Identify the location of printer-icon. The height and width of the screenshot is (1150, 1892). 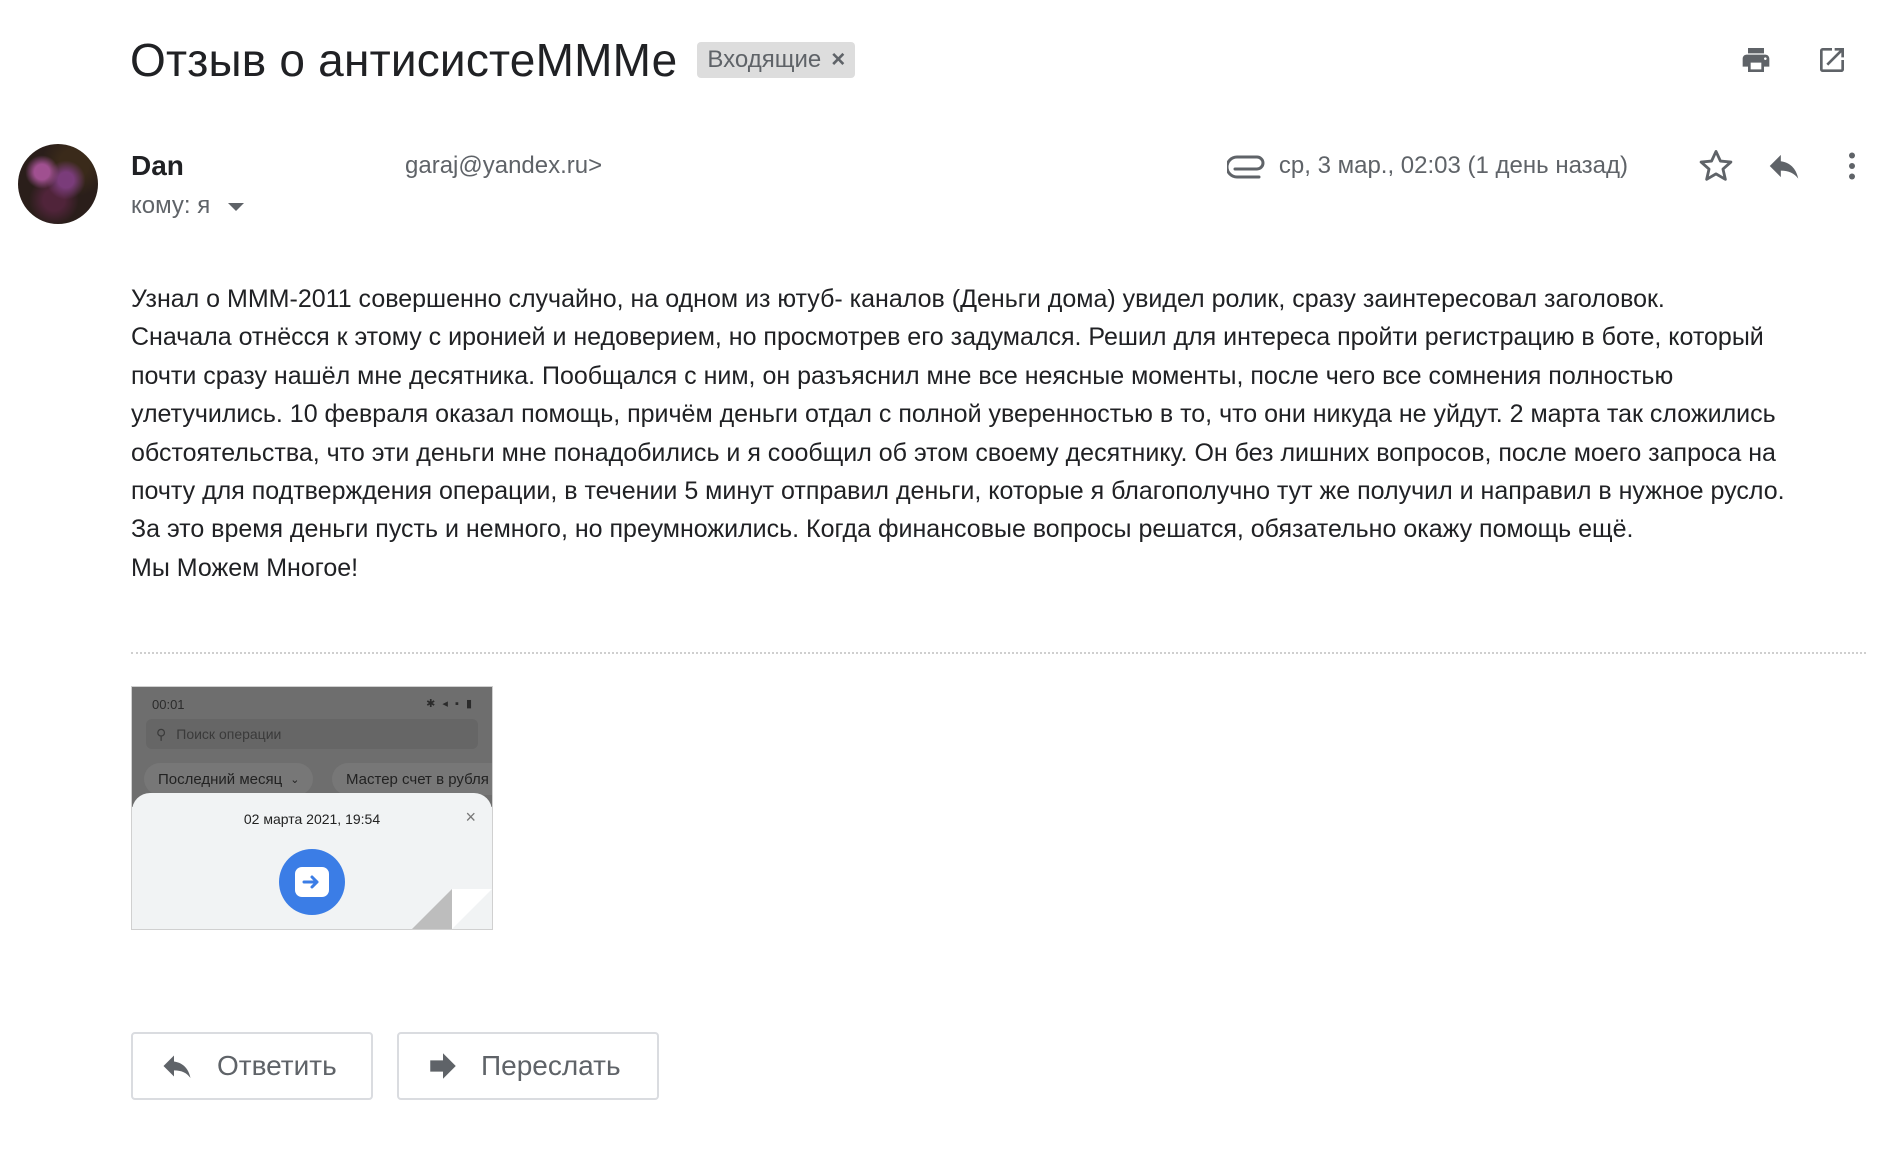
(1756, 60).